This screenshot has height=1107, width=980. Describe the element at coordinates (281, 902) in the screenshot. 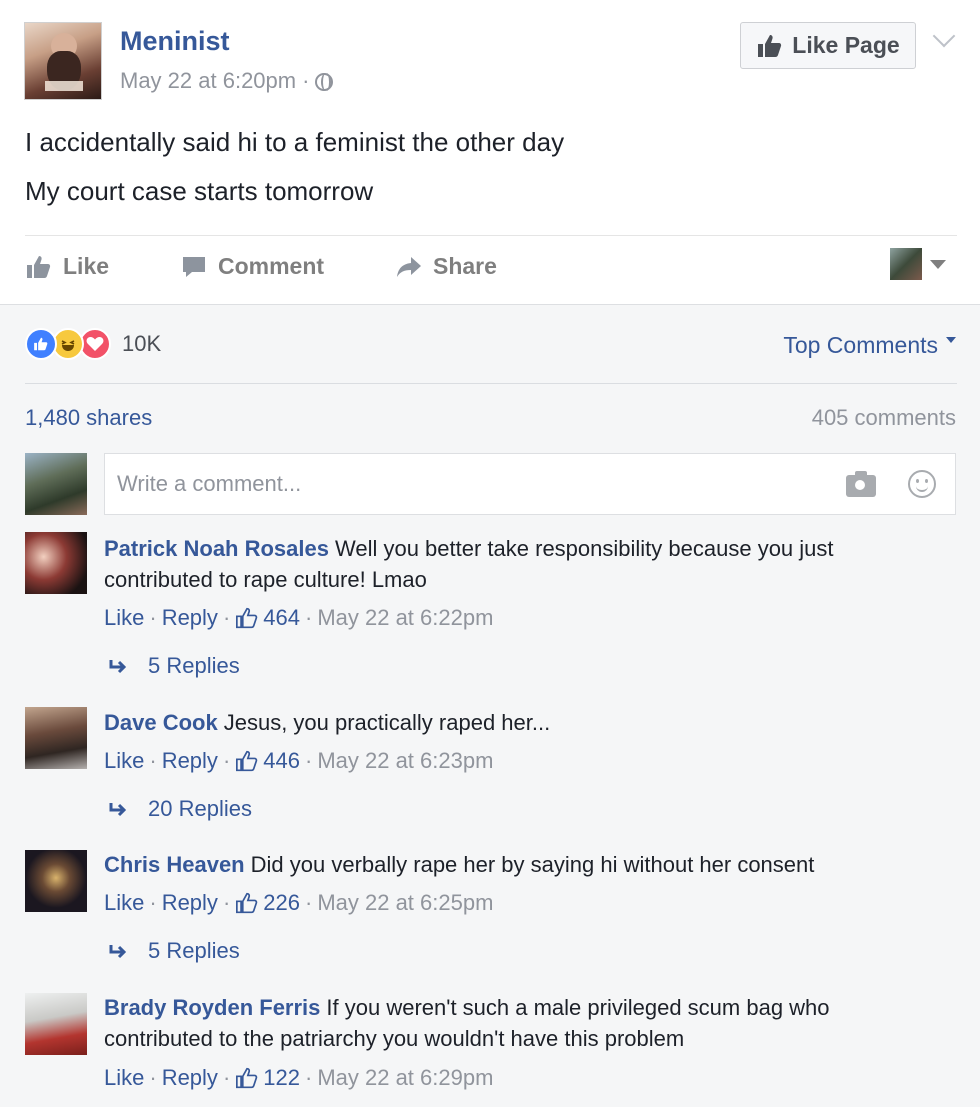

I see `like-count-value: 226` at that location.